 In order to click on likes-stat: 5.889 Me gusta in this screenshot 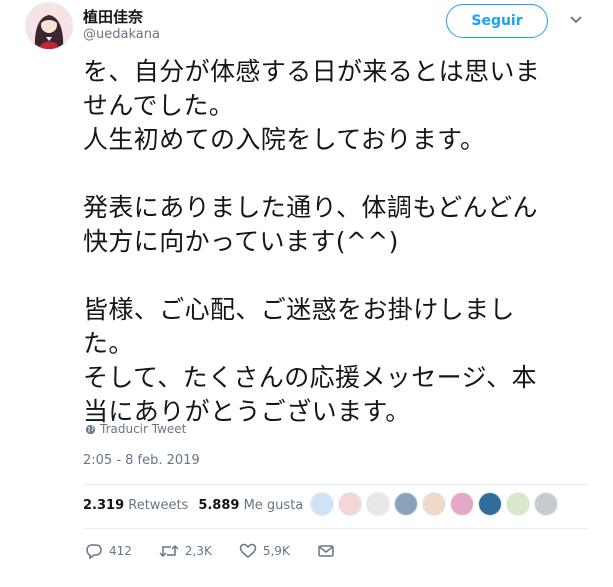, I will do `click(250, 505)`.